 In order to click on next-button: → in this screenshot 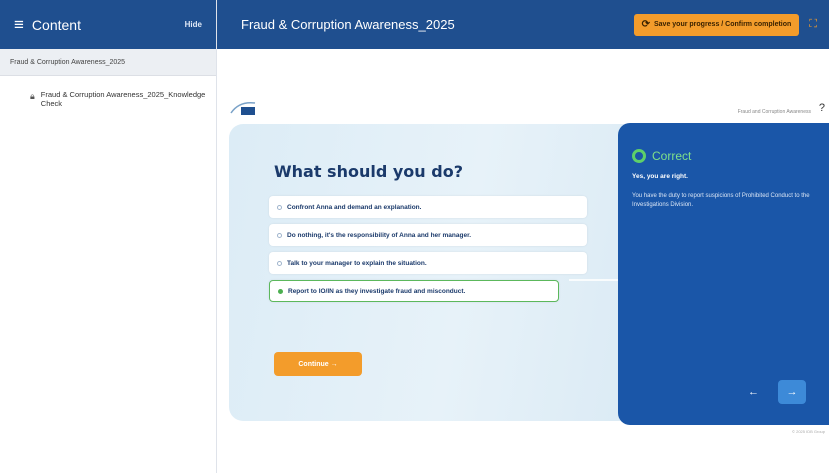, I will do `click(792, 392)`.